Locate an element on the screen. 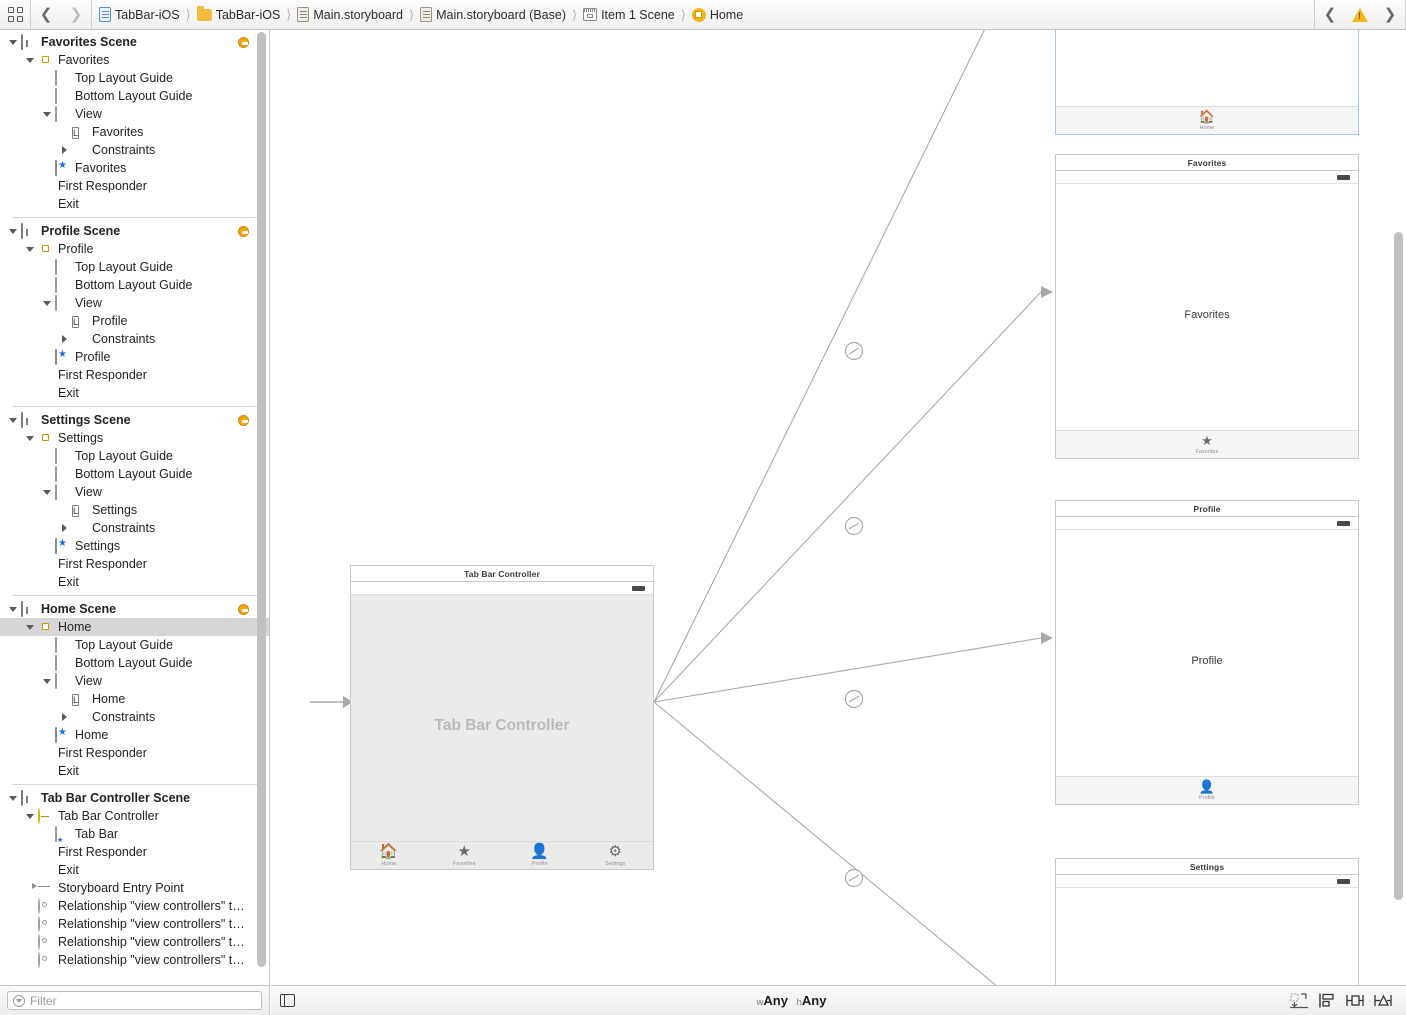 The image size is (1406, 1015). outline-row: Settings Scene is located at coordinates (134, 420).